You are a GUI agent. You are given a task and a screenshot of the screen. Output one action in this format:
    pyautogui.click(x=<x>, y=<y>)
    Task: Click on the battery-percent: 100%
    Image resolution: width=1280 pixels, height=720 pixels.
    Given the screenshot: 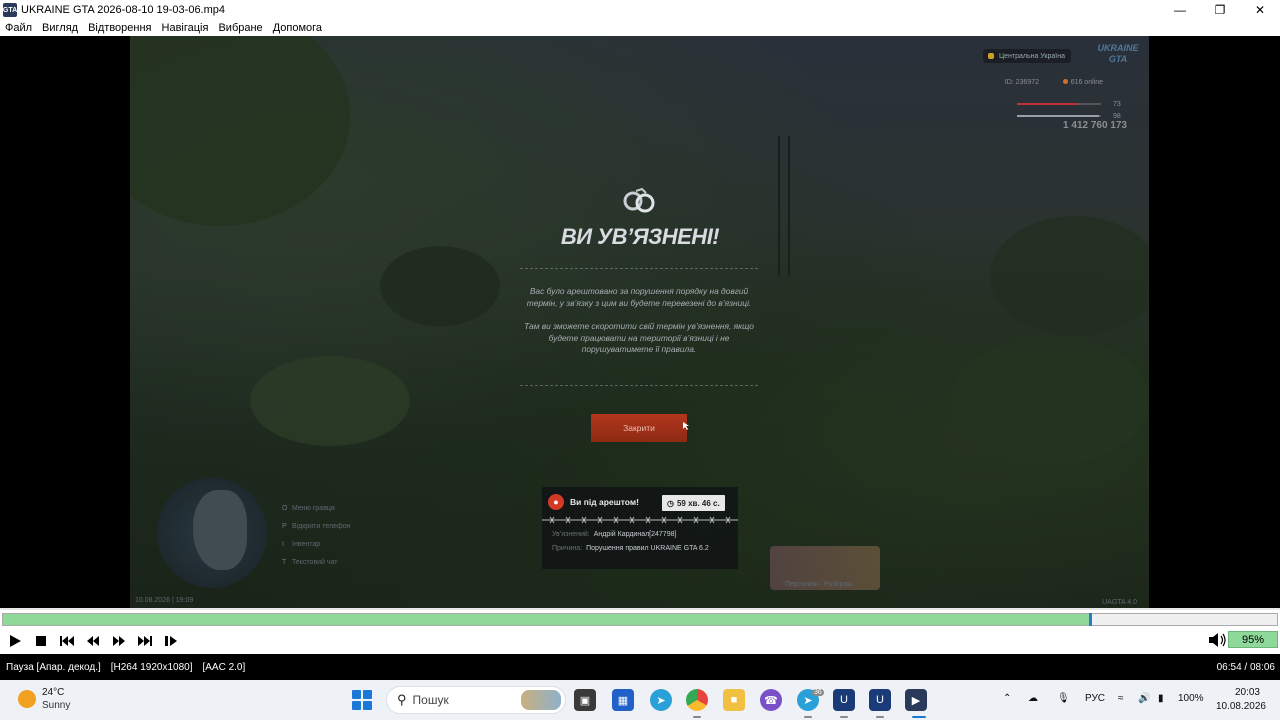 What is the action you would take?
    pyautogui.click(x=1191, y=698)
    